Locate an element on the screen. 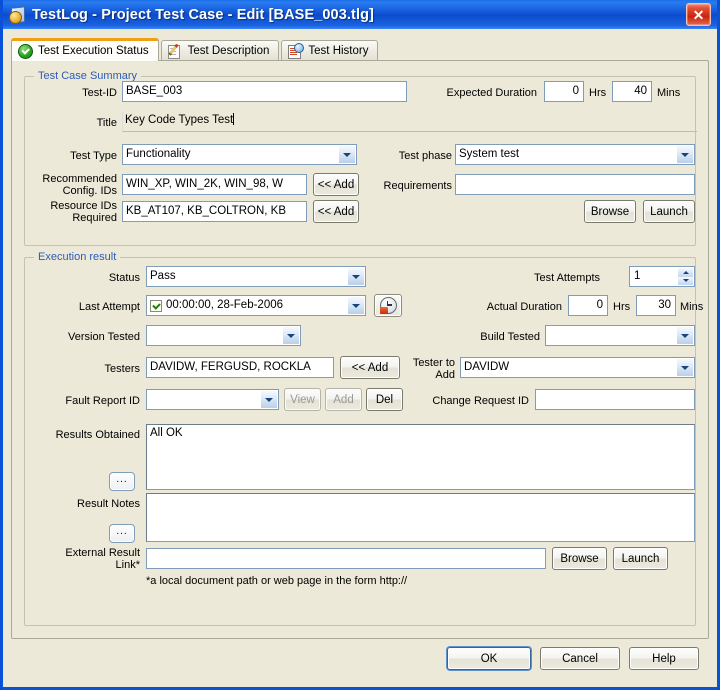 This screenshot has width=720, height=690. test-phase-value: System test is located at coordinates (489, 154).